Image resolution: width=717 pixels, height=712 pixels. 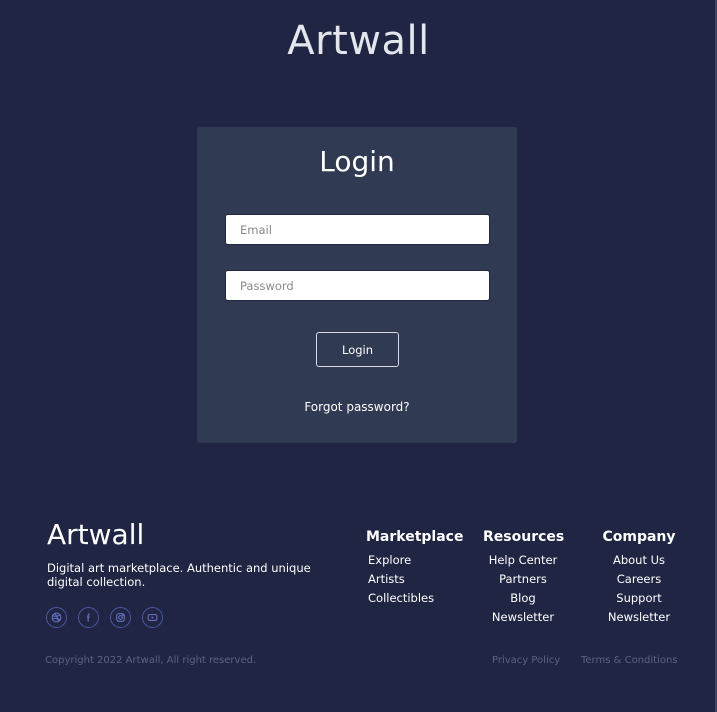 I want to click on forgot-password-link: Forgot password?, so click(x=357, y=407).